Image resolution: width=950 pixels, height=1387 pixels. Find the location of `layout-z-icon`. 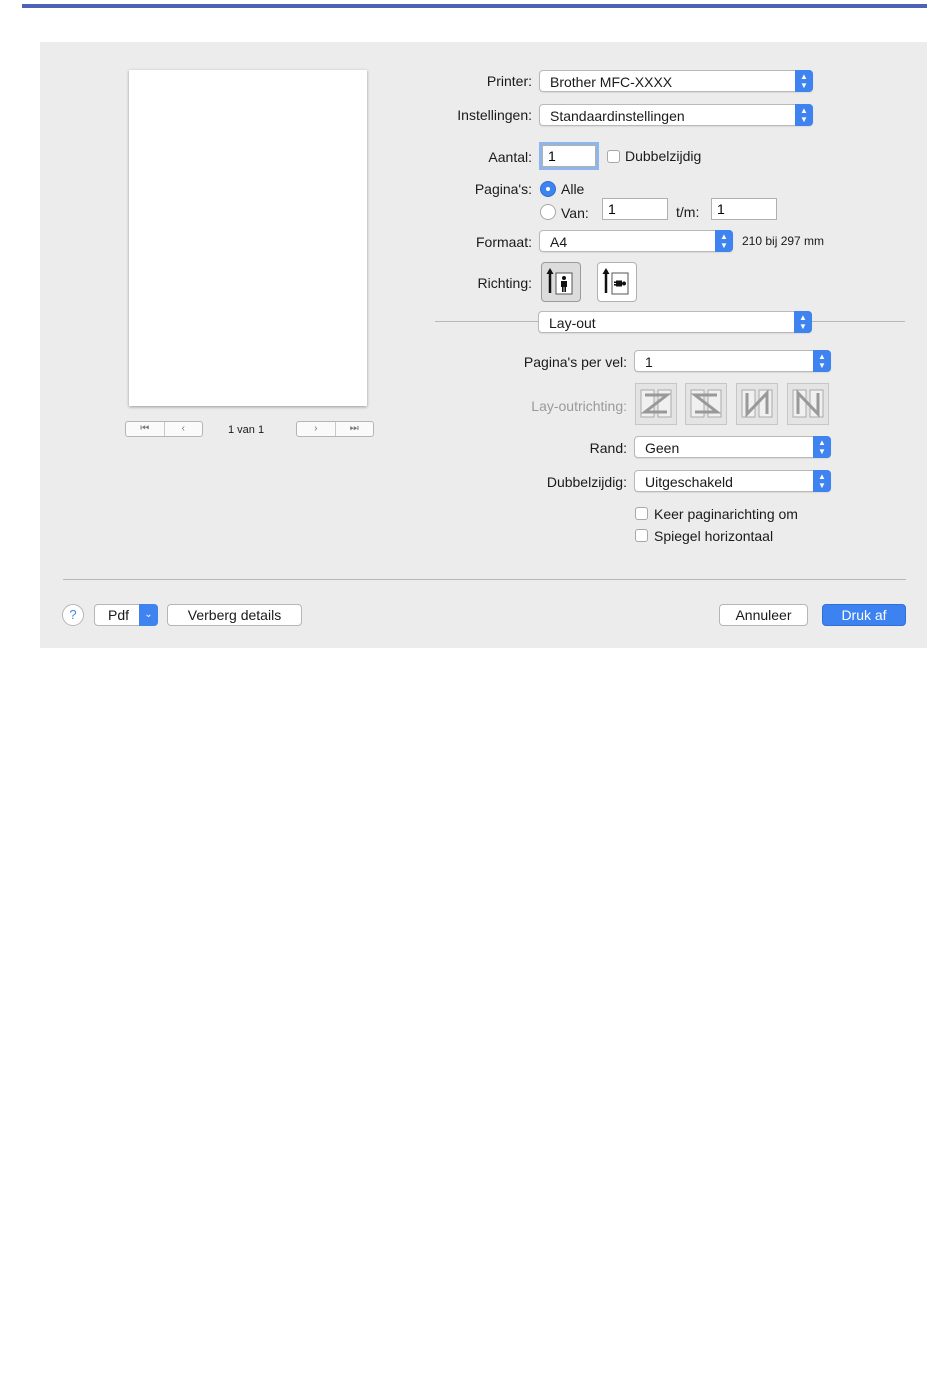

layout-z-icon is located at coordinates (656, 403).